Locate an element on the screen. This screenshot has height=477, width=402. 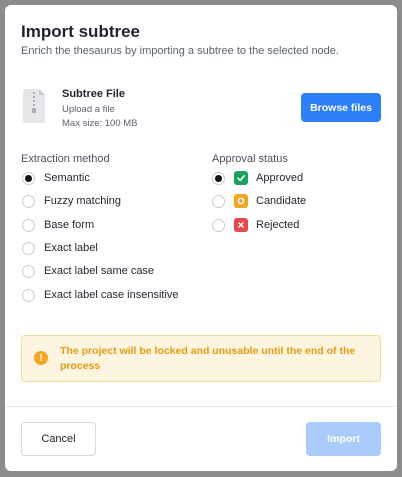
extraction-method-label: Extraction method is located at coordinates (65, 159).